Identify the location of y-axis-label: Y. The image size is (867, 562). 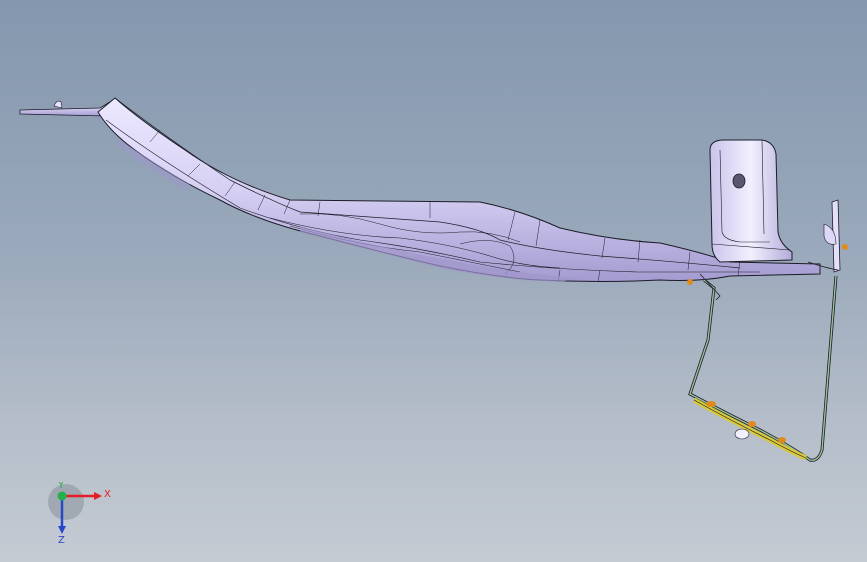
(61, 486).